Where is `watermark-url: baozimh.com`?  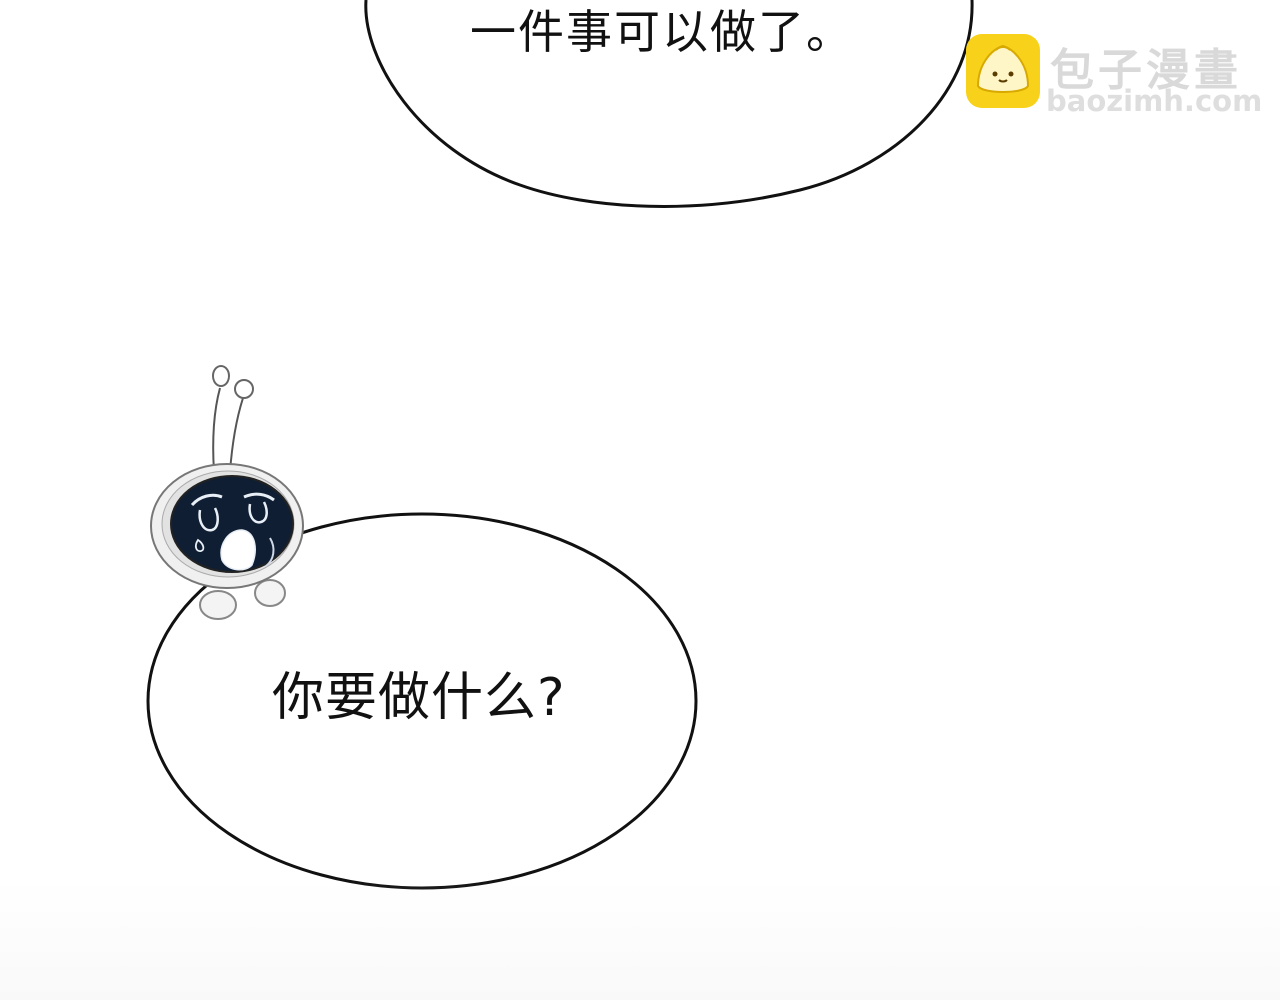 watermark-url: baozimh.com is located at coordinates (1154, 101).